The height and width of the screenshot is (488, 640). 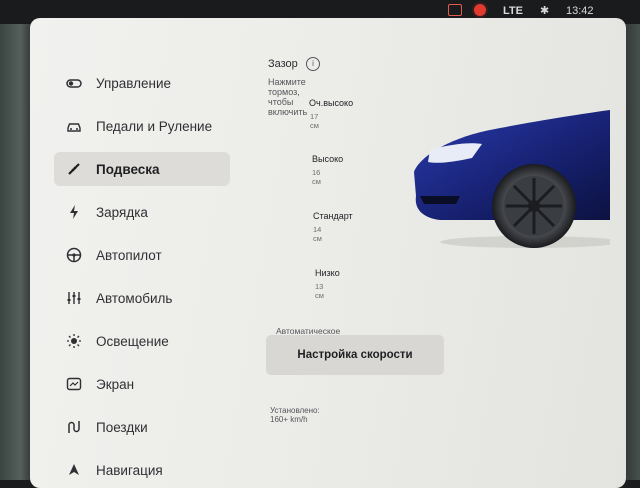 I want to click on sidebar-item-charging: Зарядка, so click(x=142, y=212).